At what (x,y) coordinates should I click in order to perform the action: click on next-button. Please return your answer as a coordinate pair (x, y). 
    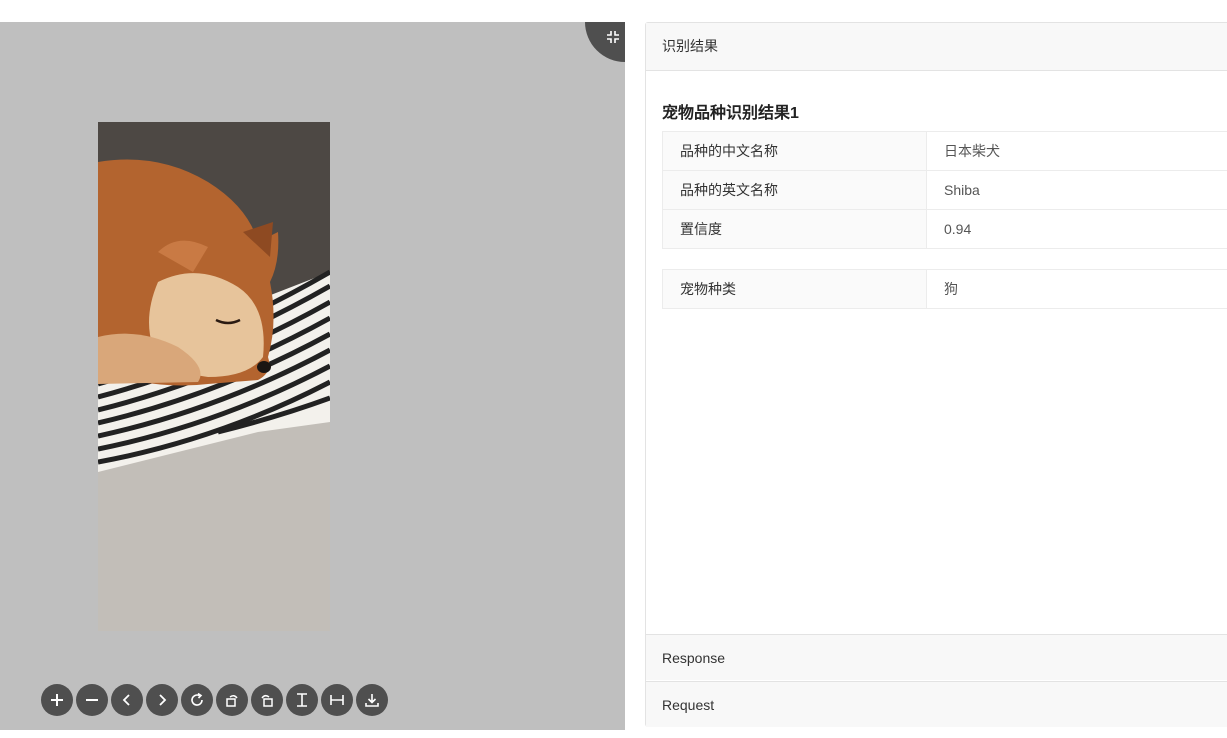
    Looking at the image, I should click on (162, 700).